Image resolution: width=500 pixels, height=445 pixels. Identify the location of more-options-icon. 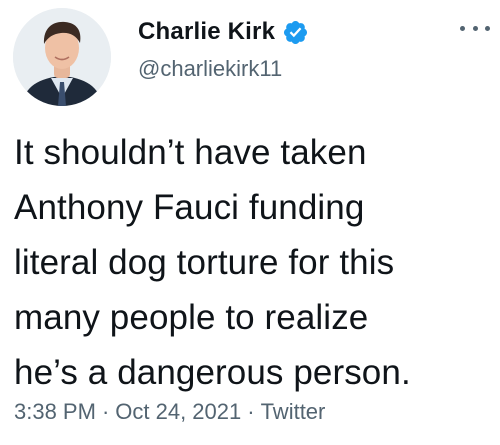
(475, 28).